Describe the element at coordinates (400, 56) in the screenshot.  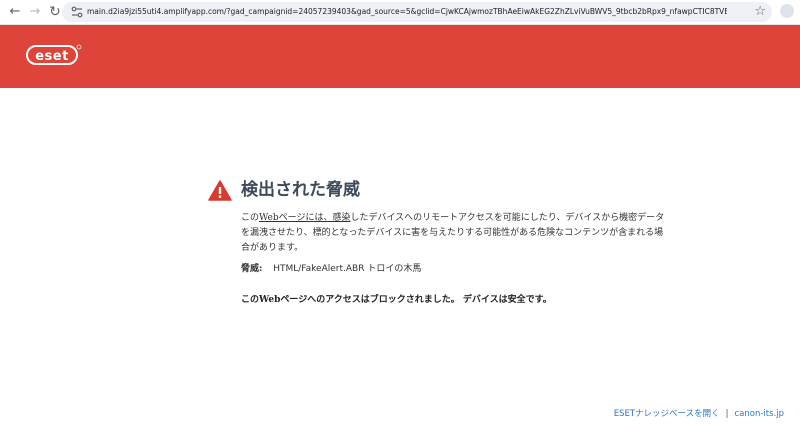
I see `eset-header-bar: eset` at that location.